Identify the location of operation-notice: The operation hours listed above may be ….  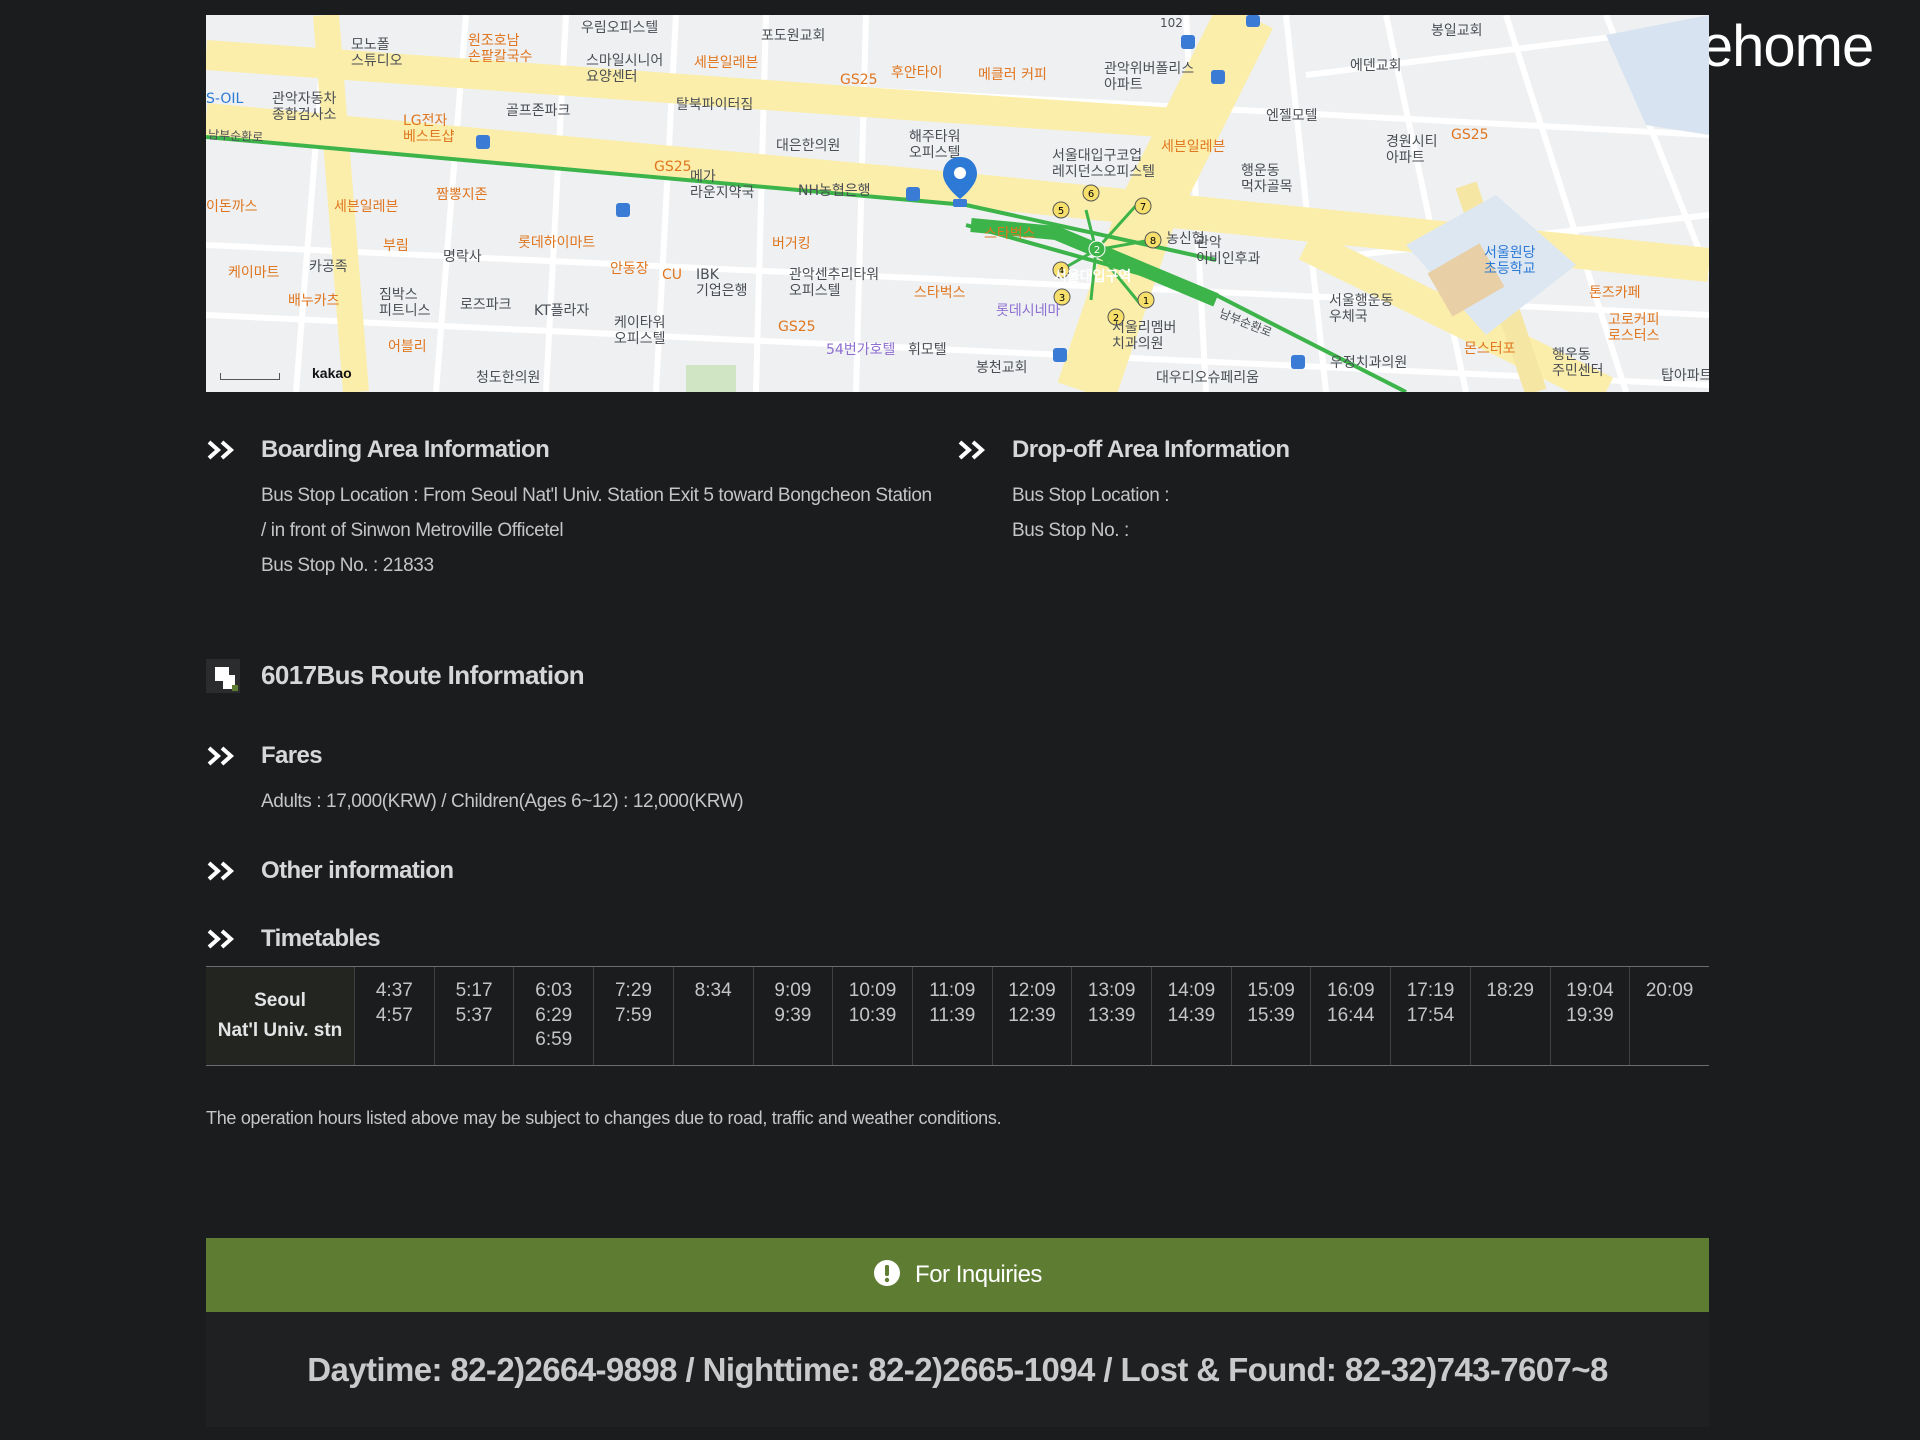
(604, 1118).